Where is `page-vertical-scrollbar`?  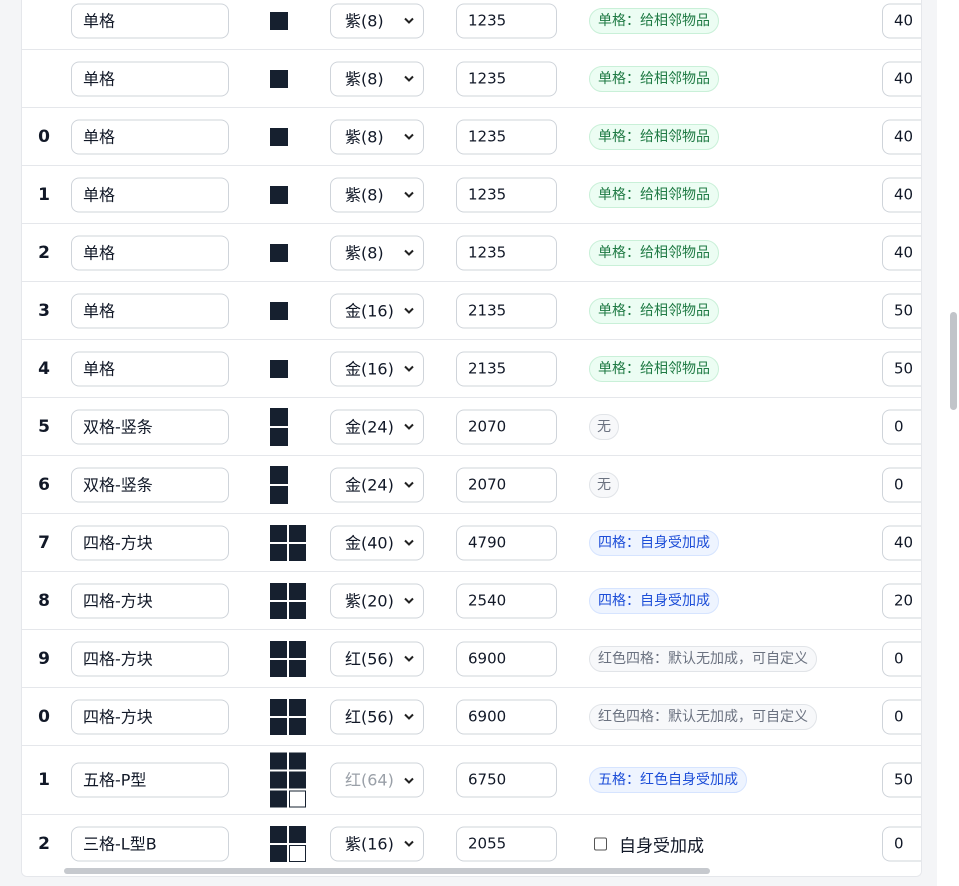
page-vertical-scrollbar is located at coordinates (953, 361).